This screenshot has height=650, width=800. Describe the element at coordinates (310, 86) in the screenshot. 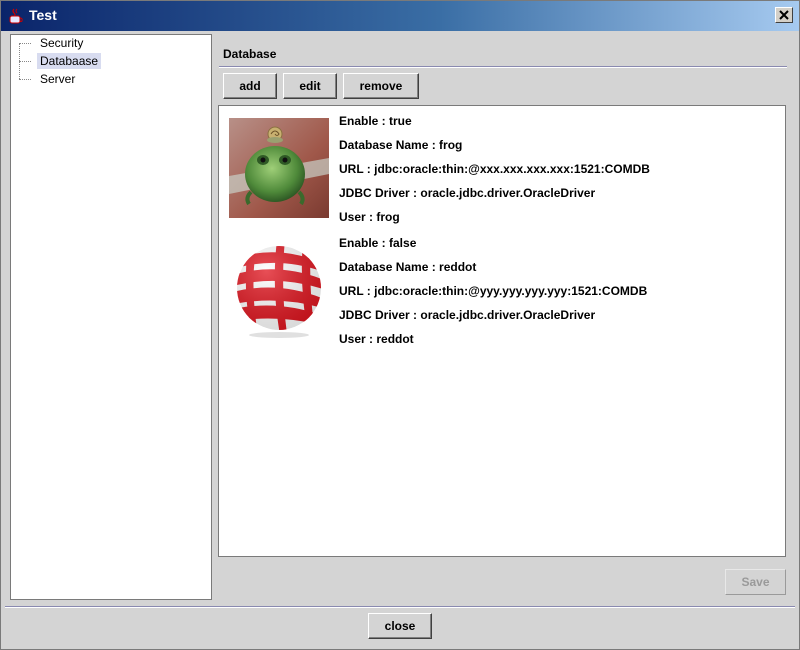

I see `edit-button: edit` at that location.